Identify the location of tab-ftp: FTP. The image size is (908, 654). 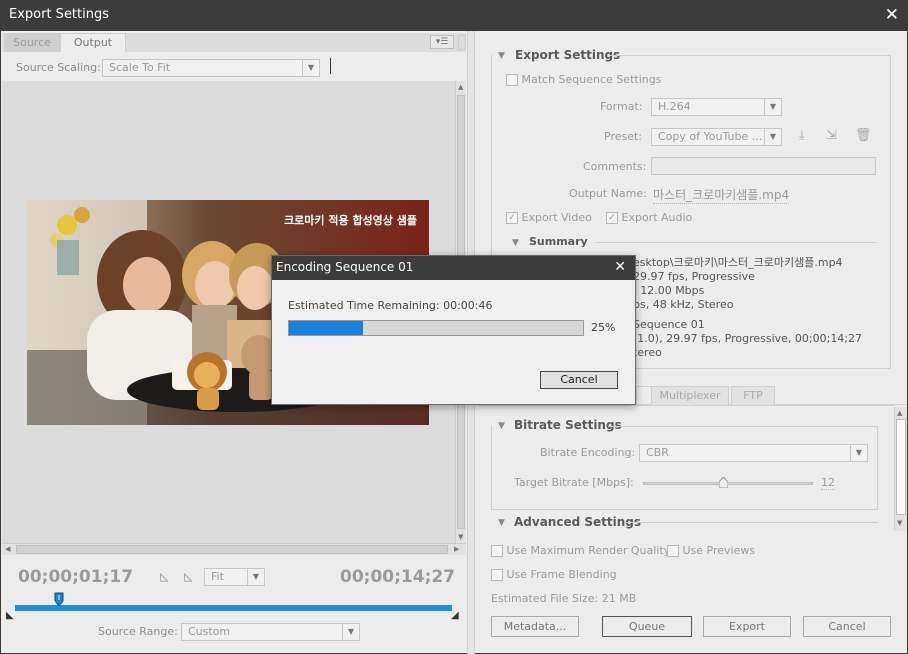
(753, 395).